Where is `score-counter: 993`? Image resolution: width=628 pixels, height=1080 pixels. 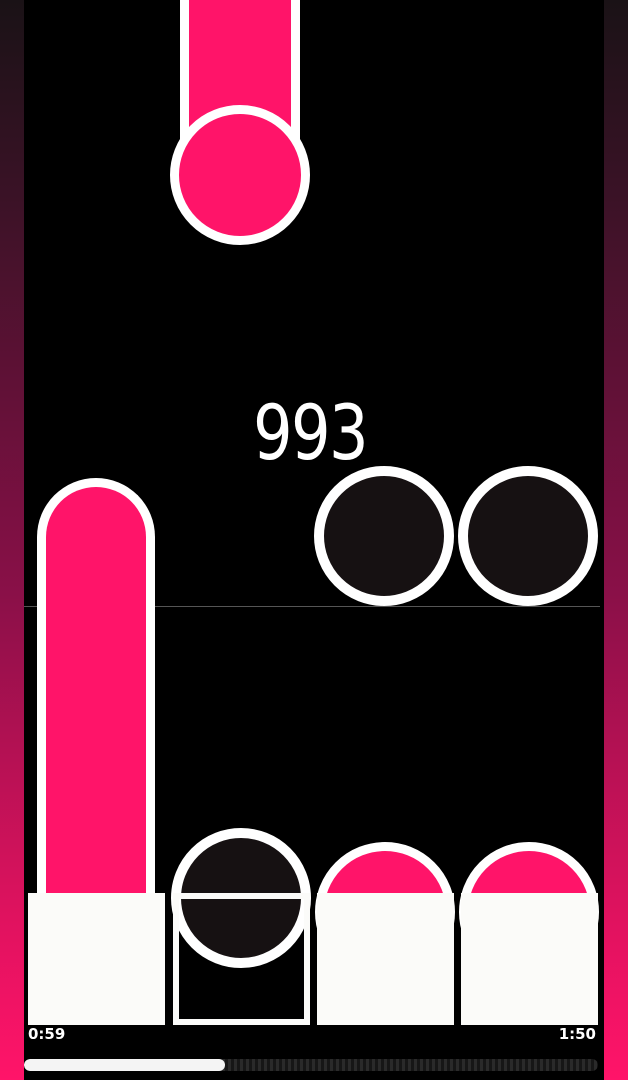
score-counter: 993 is located at coordinates (310, 432).